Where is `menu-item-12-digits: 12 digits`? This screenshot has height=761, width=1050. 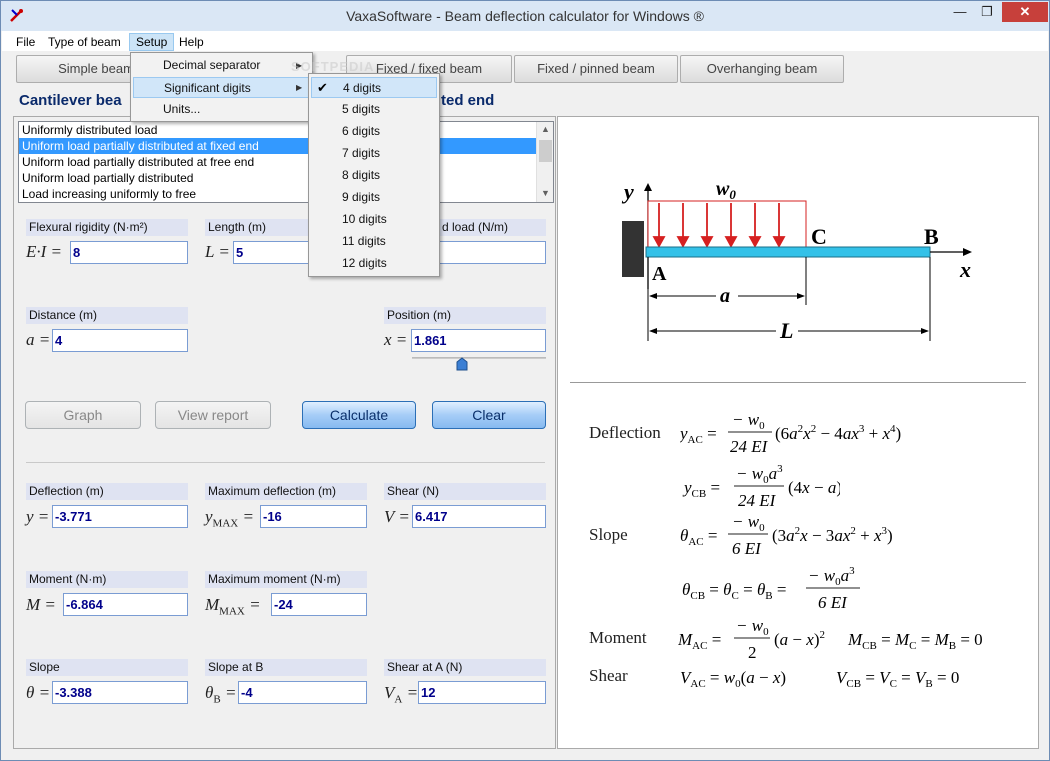 menu-item-12-digits: 12 digits is located at coordinates (374, 263).